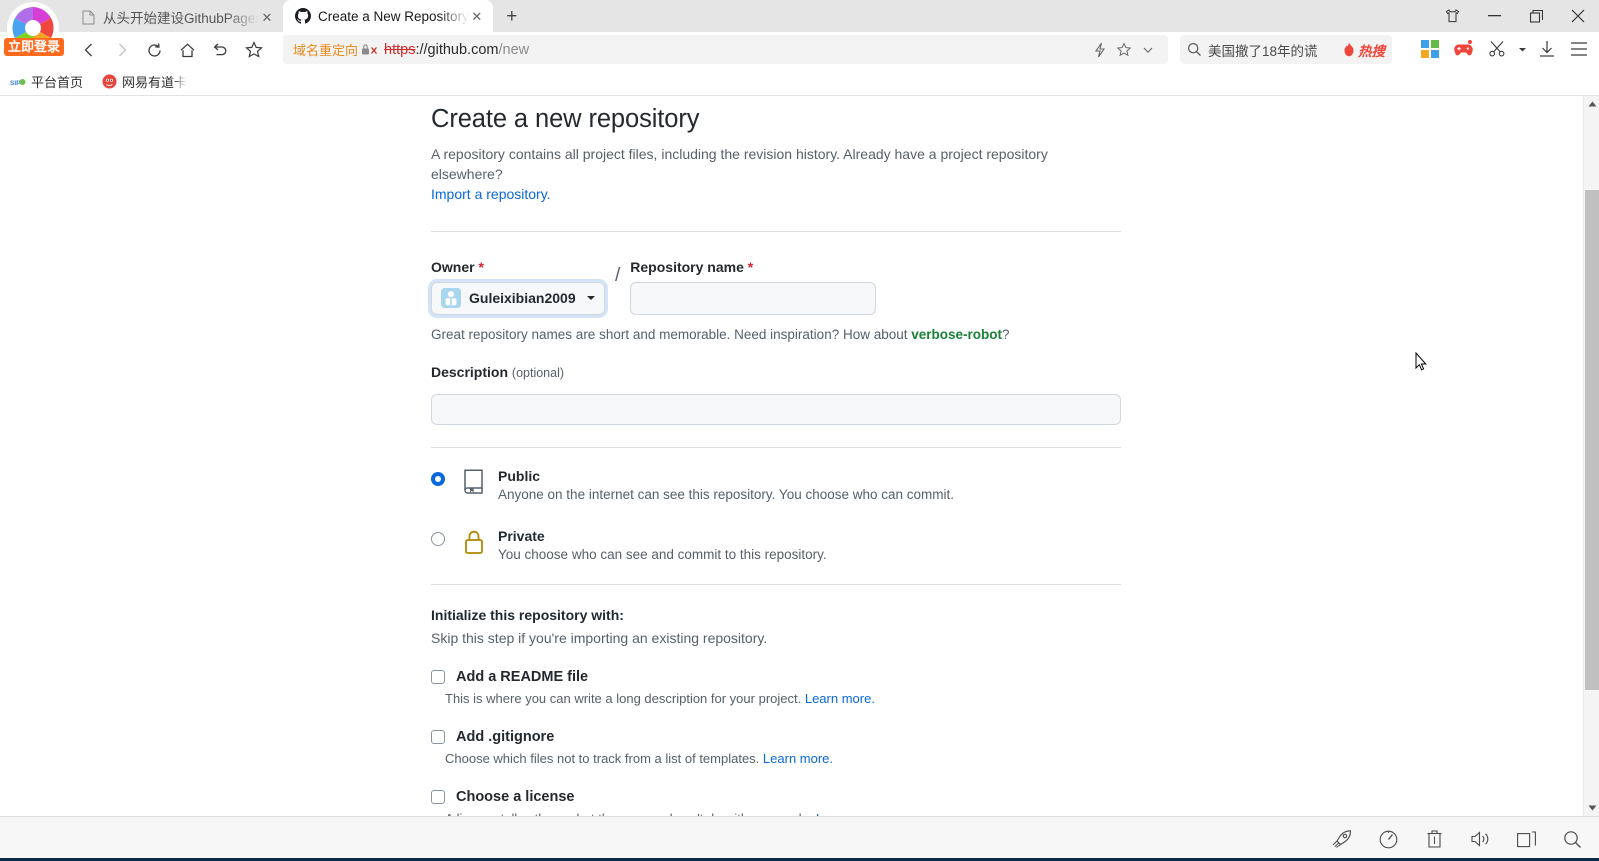  I want to click on import-repository-link: Import a repository., so click(491, 194).